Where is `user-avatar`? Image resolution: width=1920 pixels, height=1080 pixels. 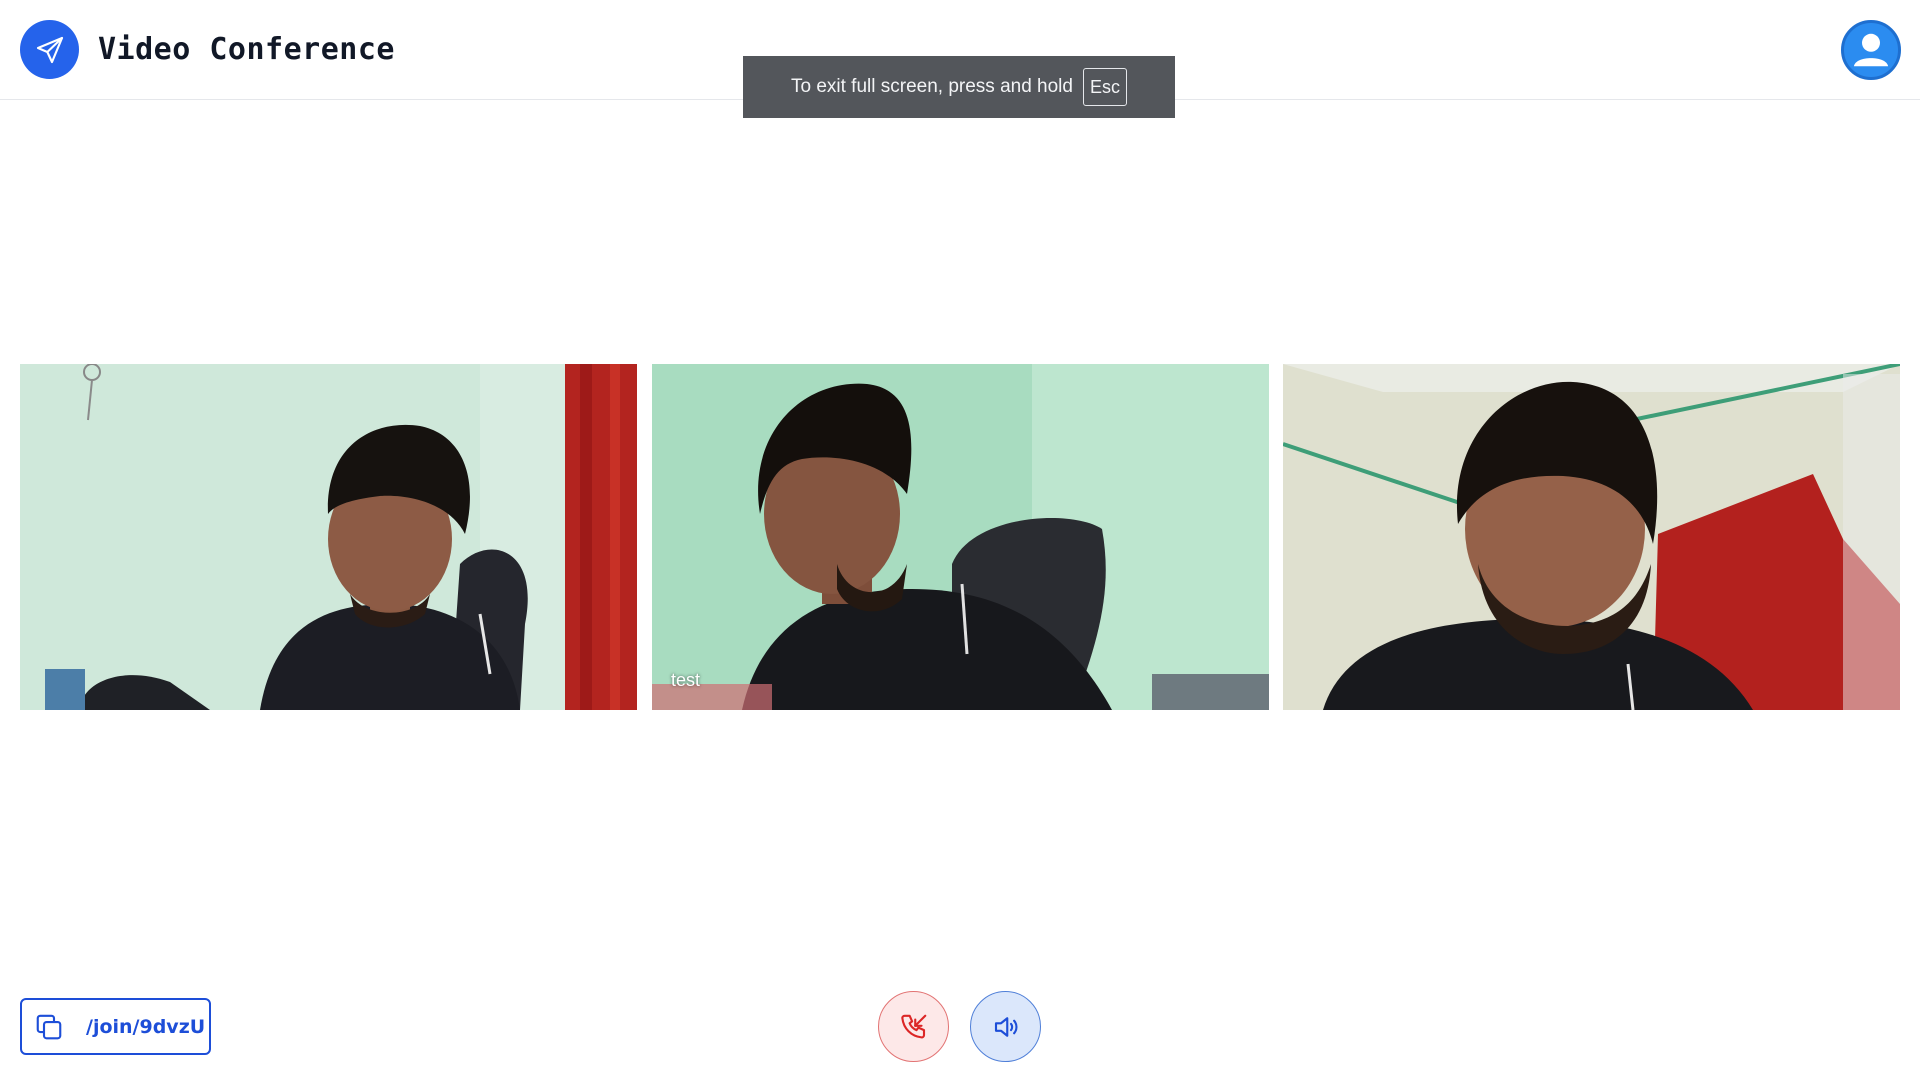
user-avatar is located at coordinates (1871, 50).